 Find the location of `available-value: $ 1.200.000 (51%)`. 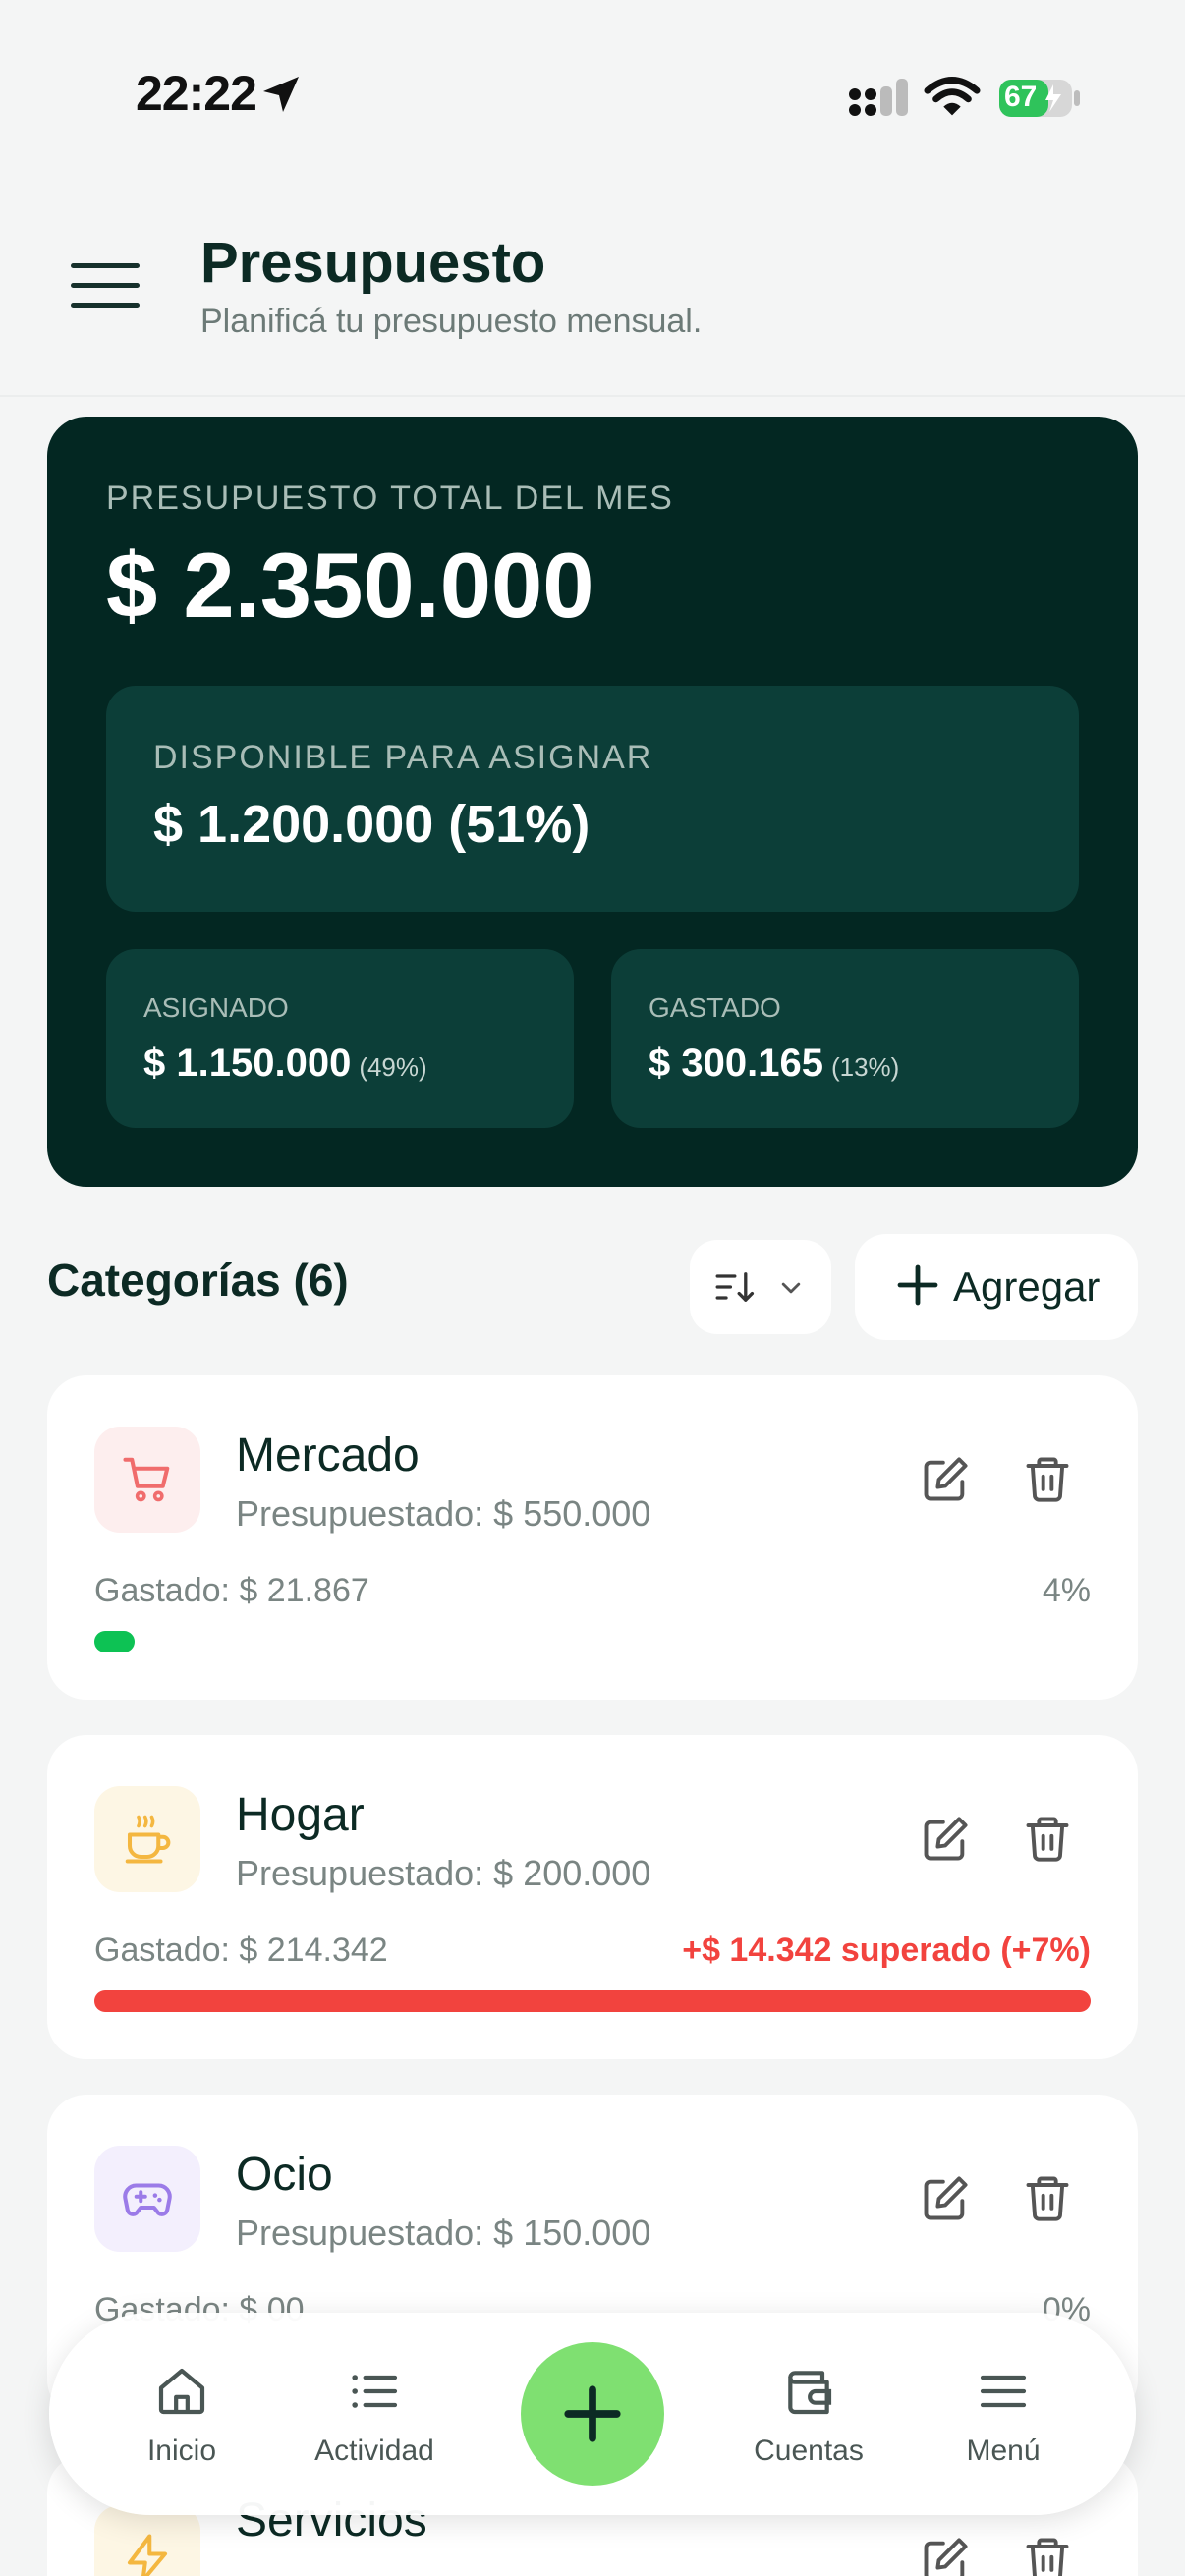

available-value: $ 1.200.000 (51%) is located at coordinates (372, 824).